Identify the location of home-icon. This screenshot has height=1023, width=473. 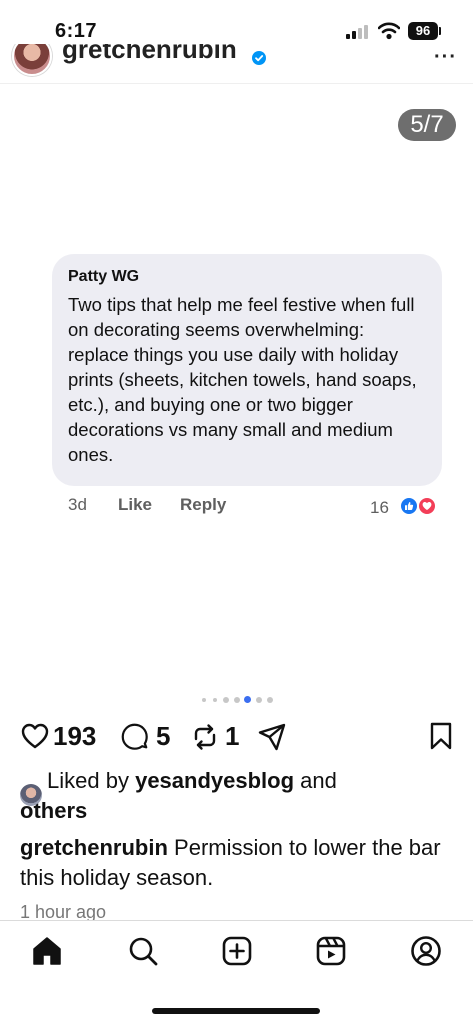
(47, 951).